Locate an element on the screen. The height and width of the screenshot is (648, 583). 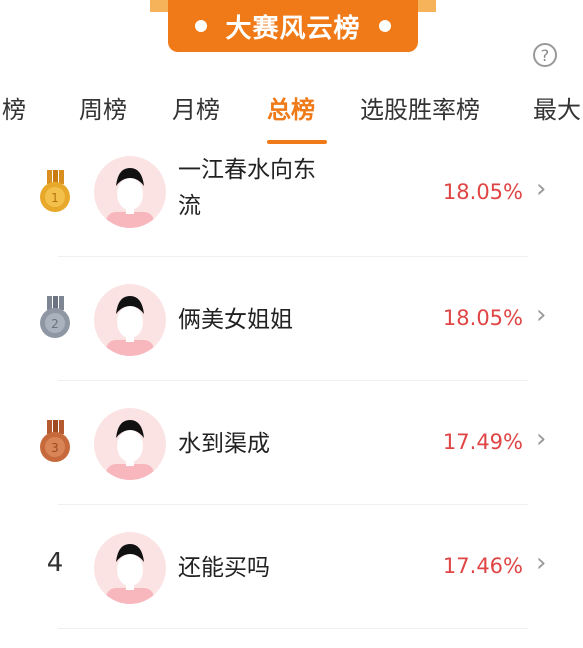
tab-overall: 总榜 is located at coordinates (291, 107).